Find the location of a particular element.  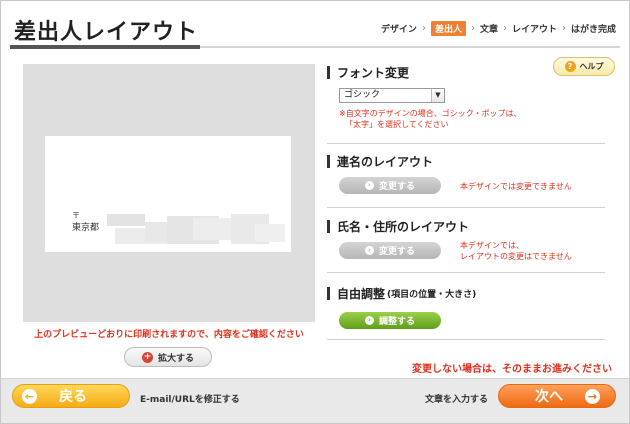

next-button: 次へ → is located at coordinates (557, 396).